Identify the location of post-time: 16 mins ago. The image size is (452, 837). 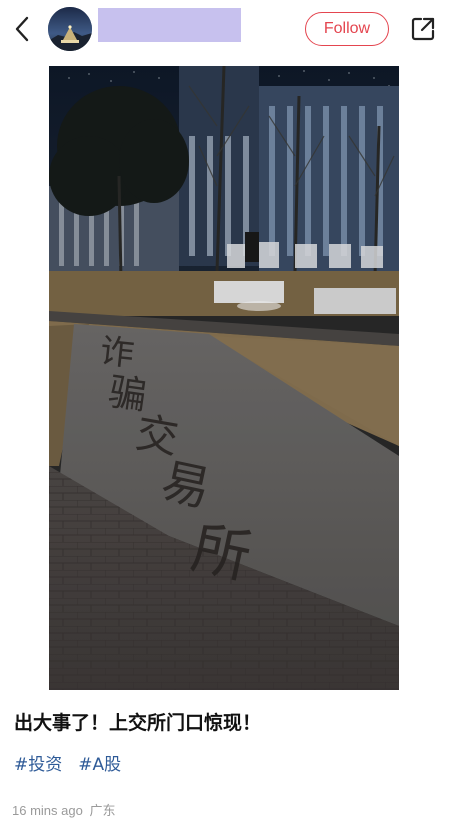
(47, 810).